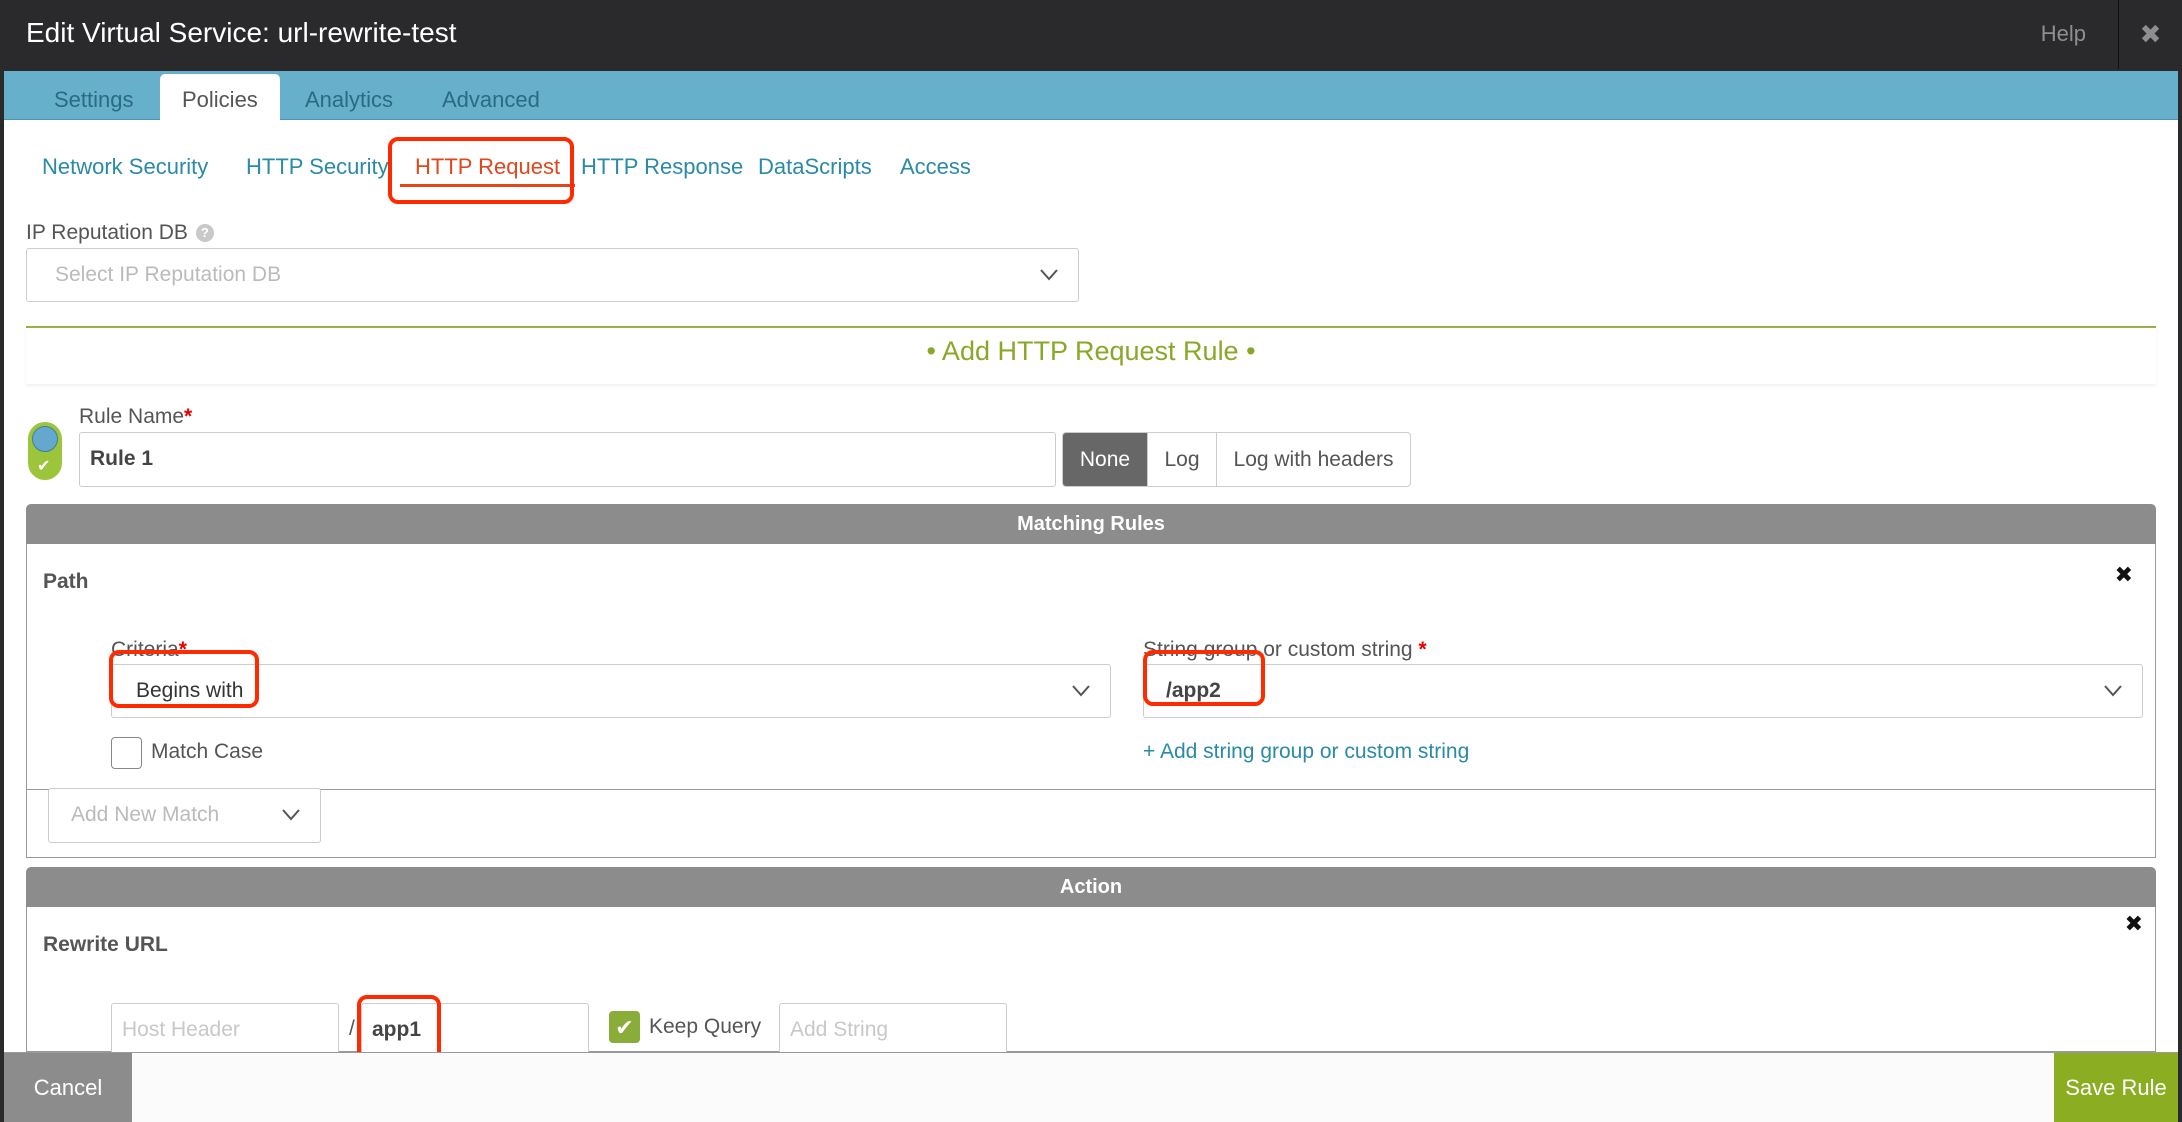 The image size is (2182, 1122). Describe the element at coordinates (2134, 924) in the screenshot. I see `remove-action-icon: ✖` at that location.